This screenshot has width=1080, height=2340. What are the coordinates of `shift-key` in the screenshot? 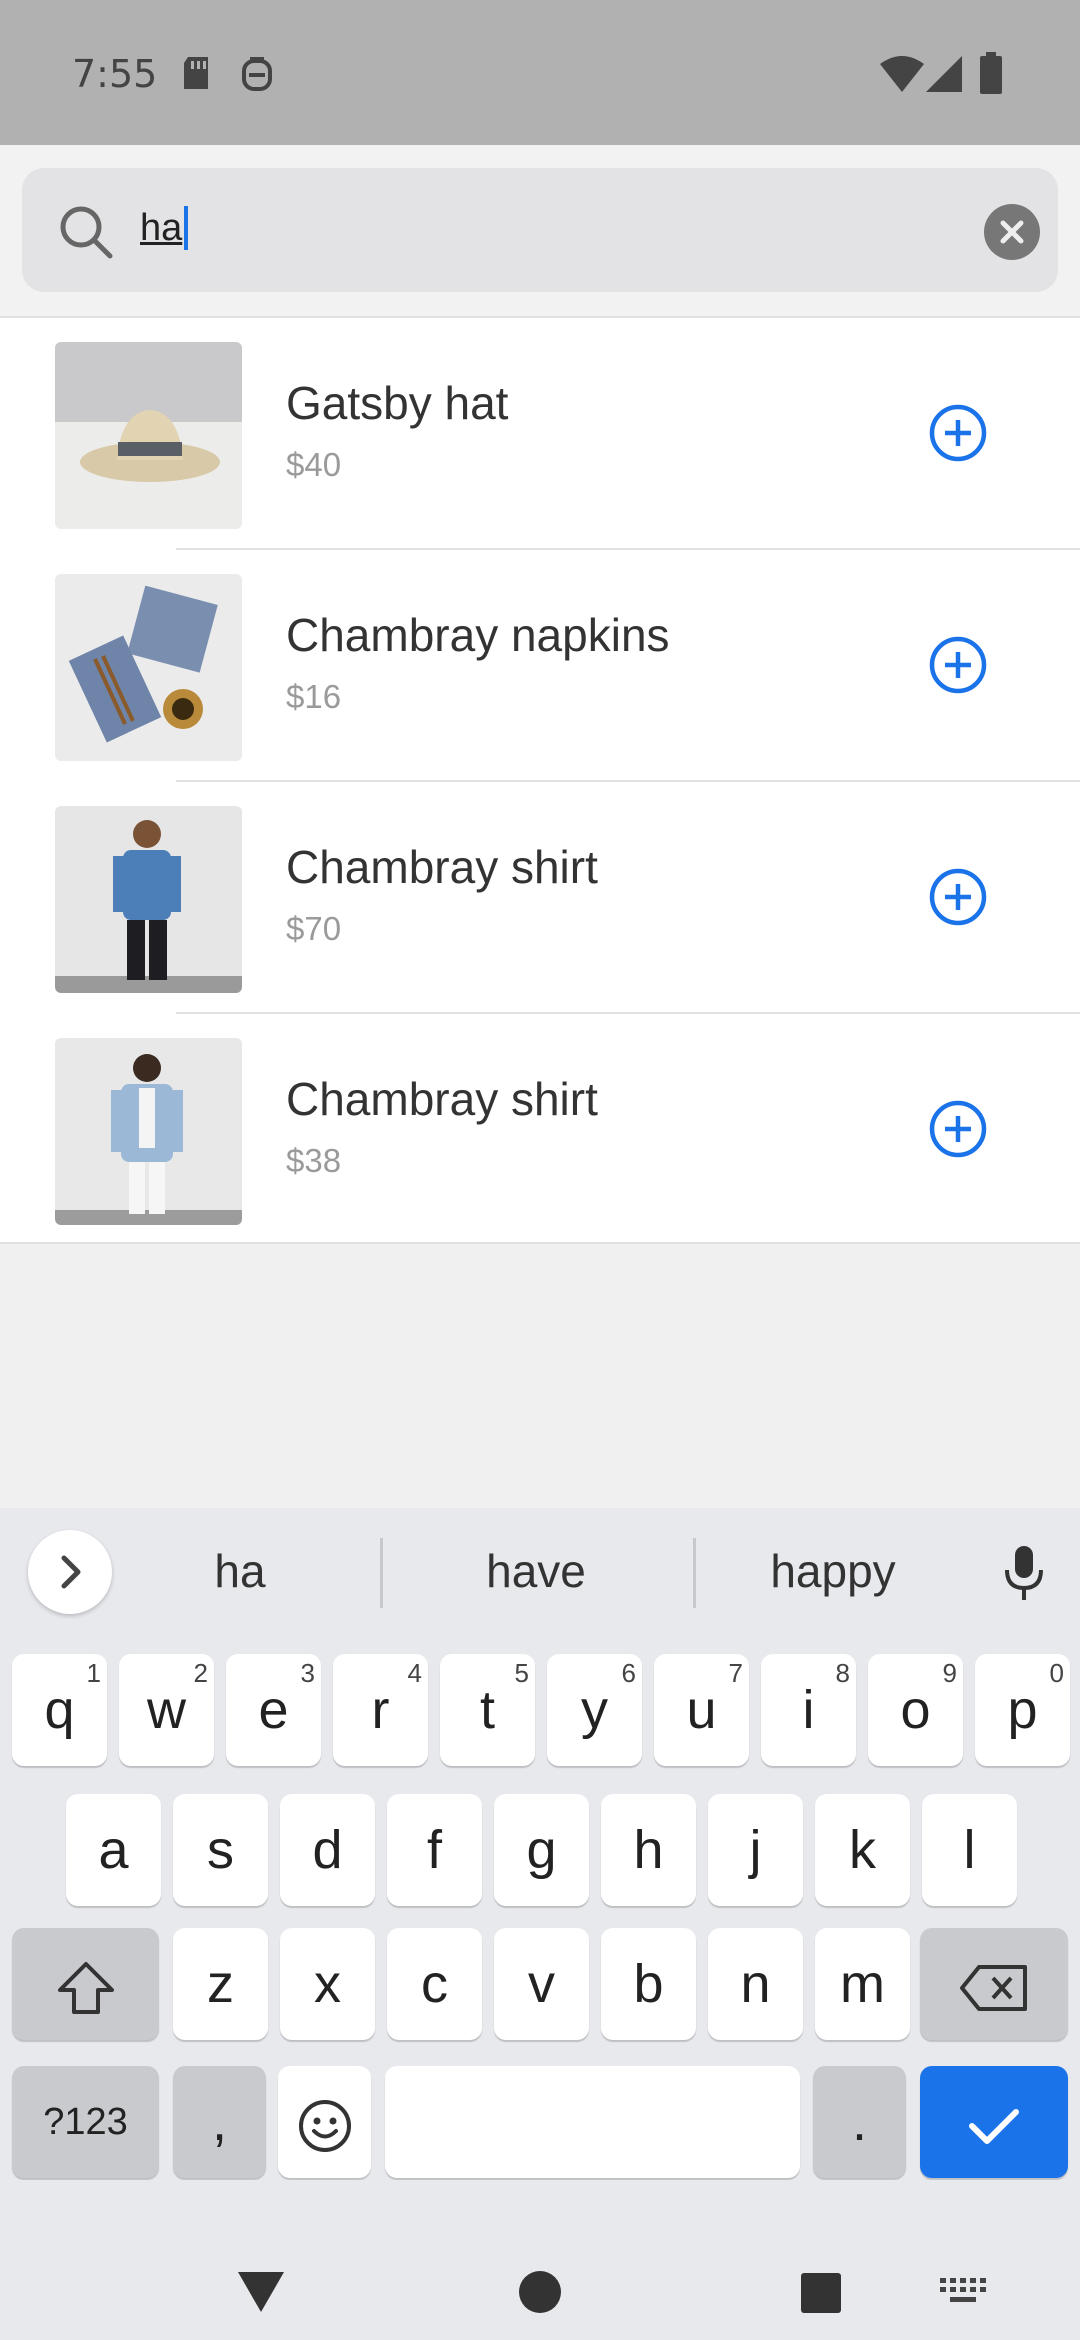 It's located at (85, 1984).